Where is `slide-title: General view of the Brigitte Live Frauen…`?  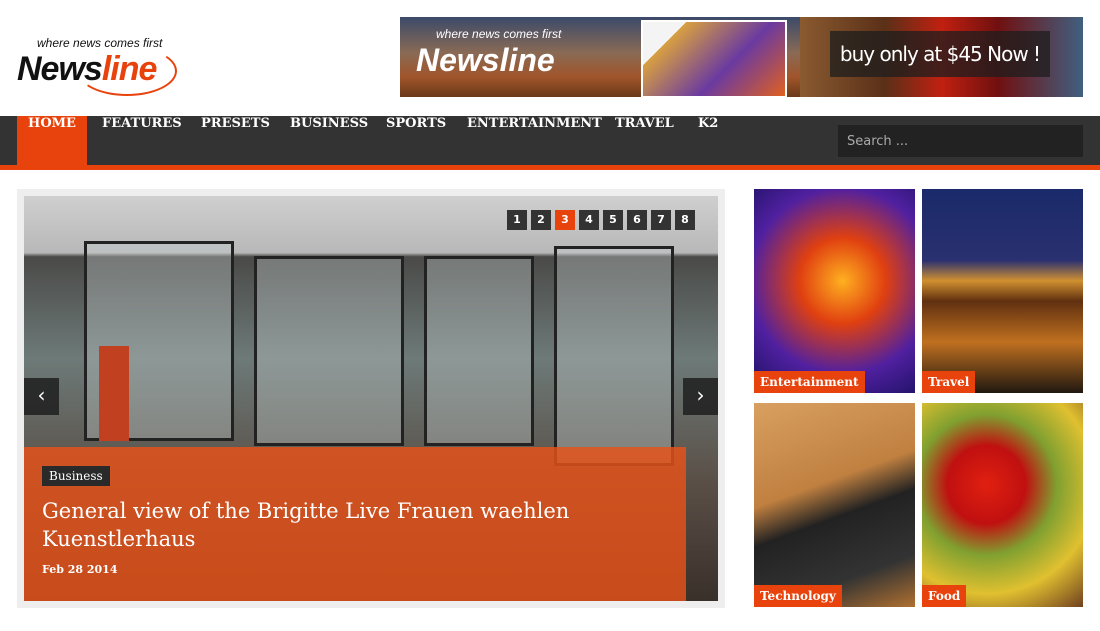
slide-title: General view of the Brigitte Live Frauen… is located at coordinates (322, 525).